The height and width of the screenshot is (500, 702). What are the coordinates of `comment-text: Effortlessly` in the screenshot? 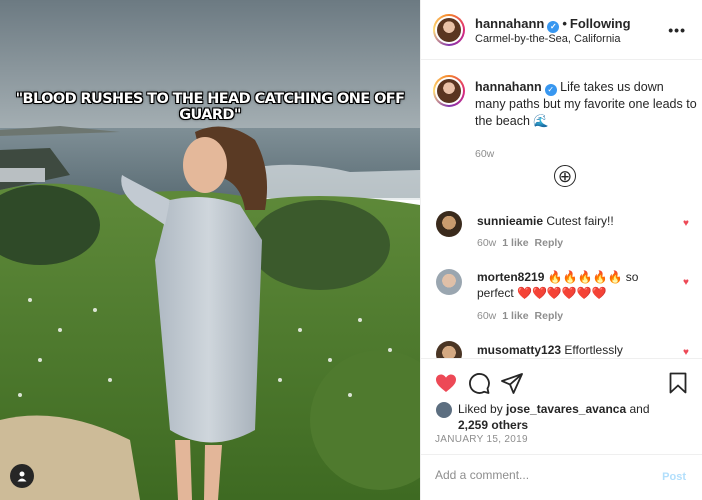 It's located at (593, 350).